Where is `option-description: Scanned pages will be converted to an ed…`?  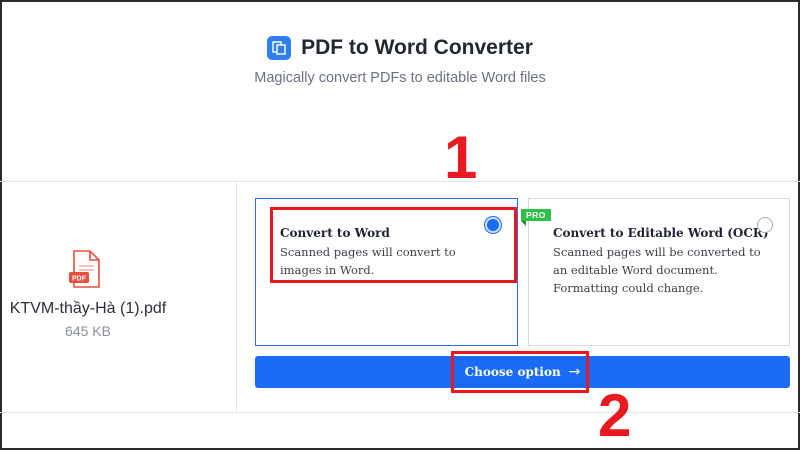
option-description: Scanned pages will be converted to an ed… is located at coordinates (657, 270).